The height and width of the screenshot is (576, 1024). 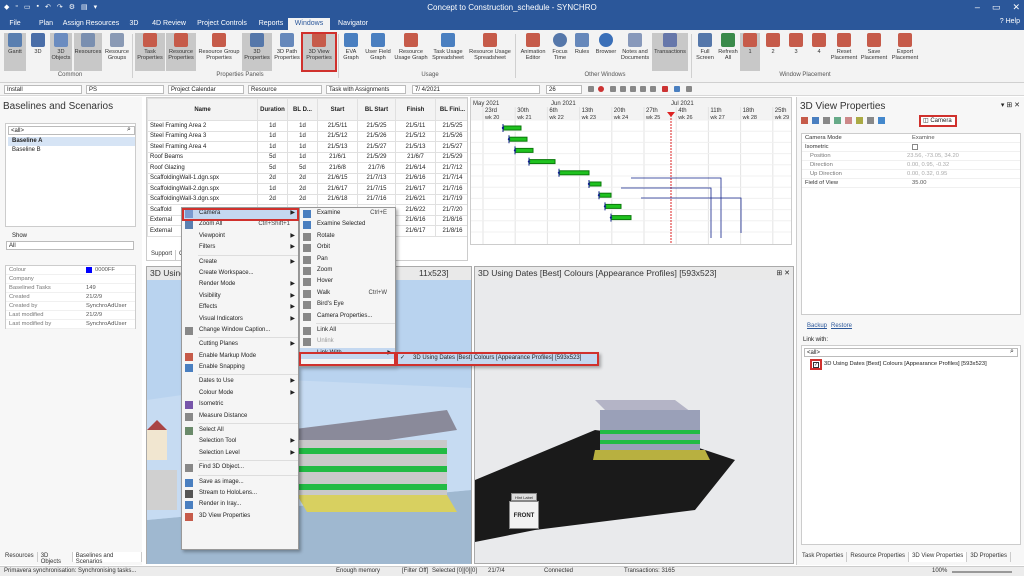 I want to click on resources-button: Resources, so click(x=88, y=52).